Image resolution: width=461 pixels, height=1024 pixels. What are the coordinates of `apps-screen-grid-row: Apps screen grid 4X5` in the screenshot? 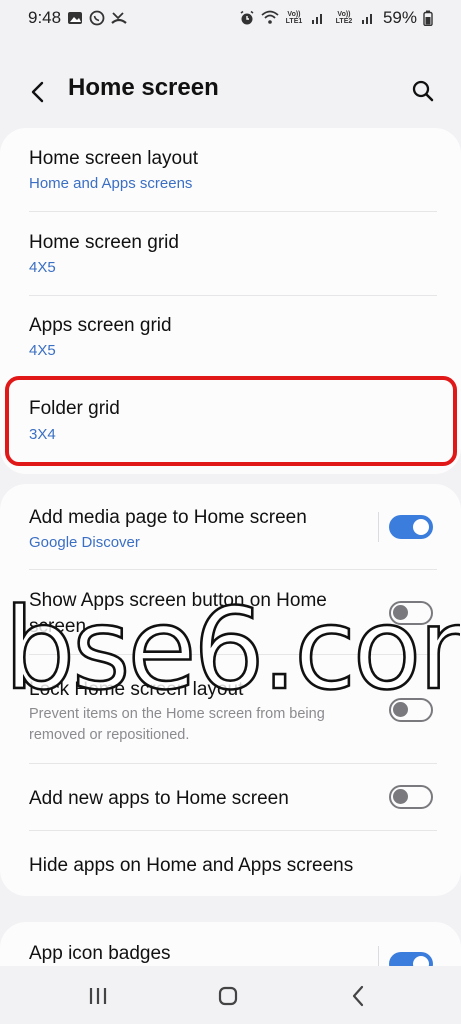 It's located at (230, 337).